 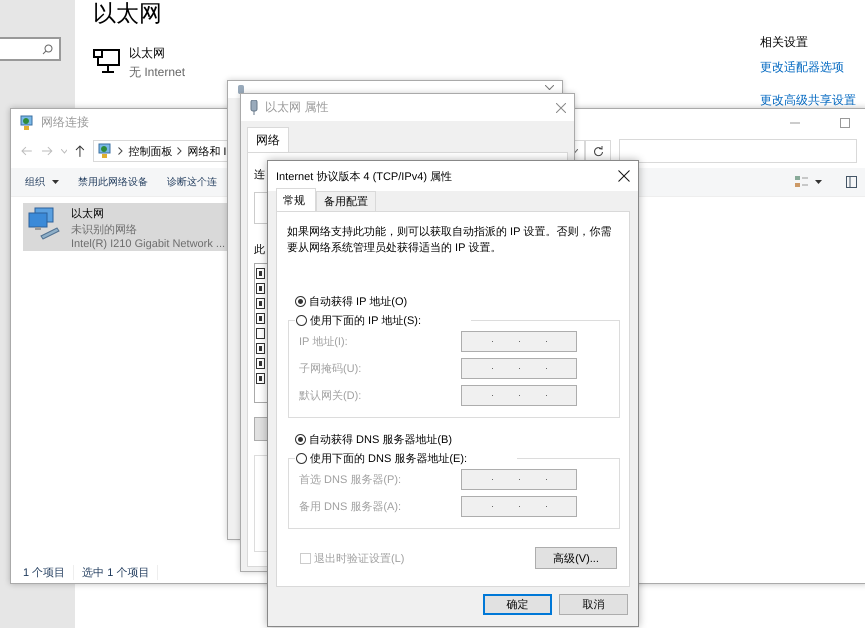 I want to click on status-bar-text: 选中 1 个项目, so click(x=120, y=572).